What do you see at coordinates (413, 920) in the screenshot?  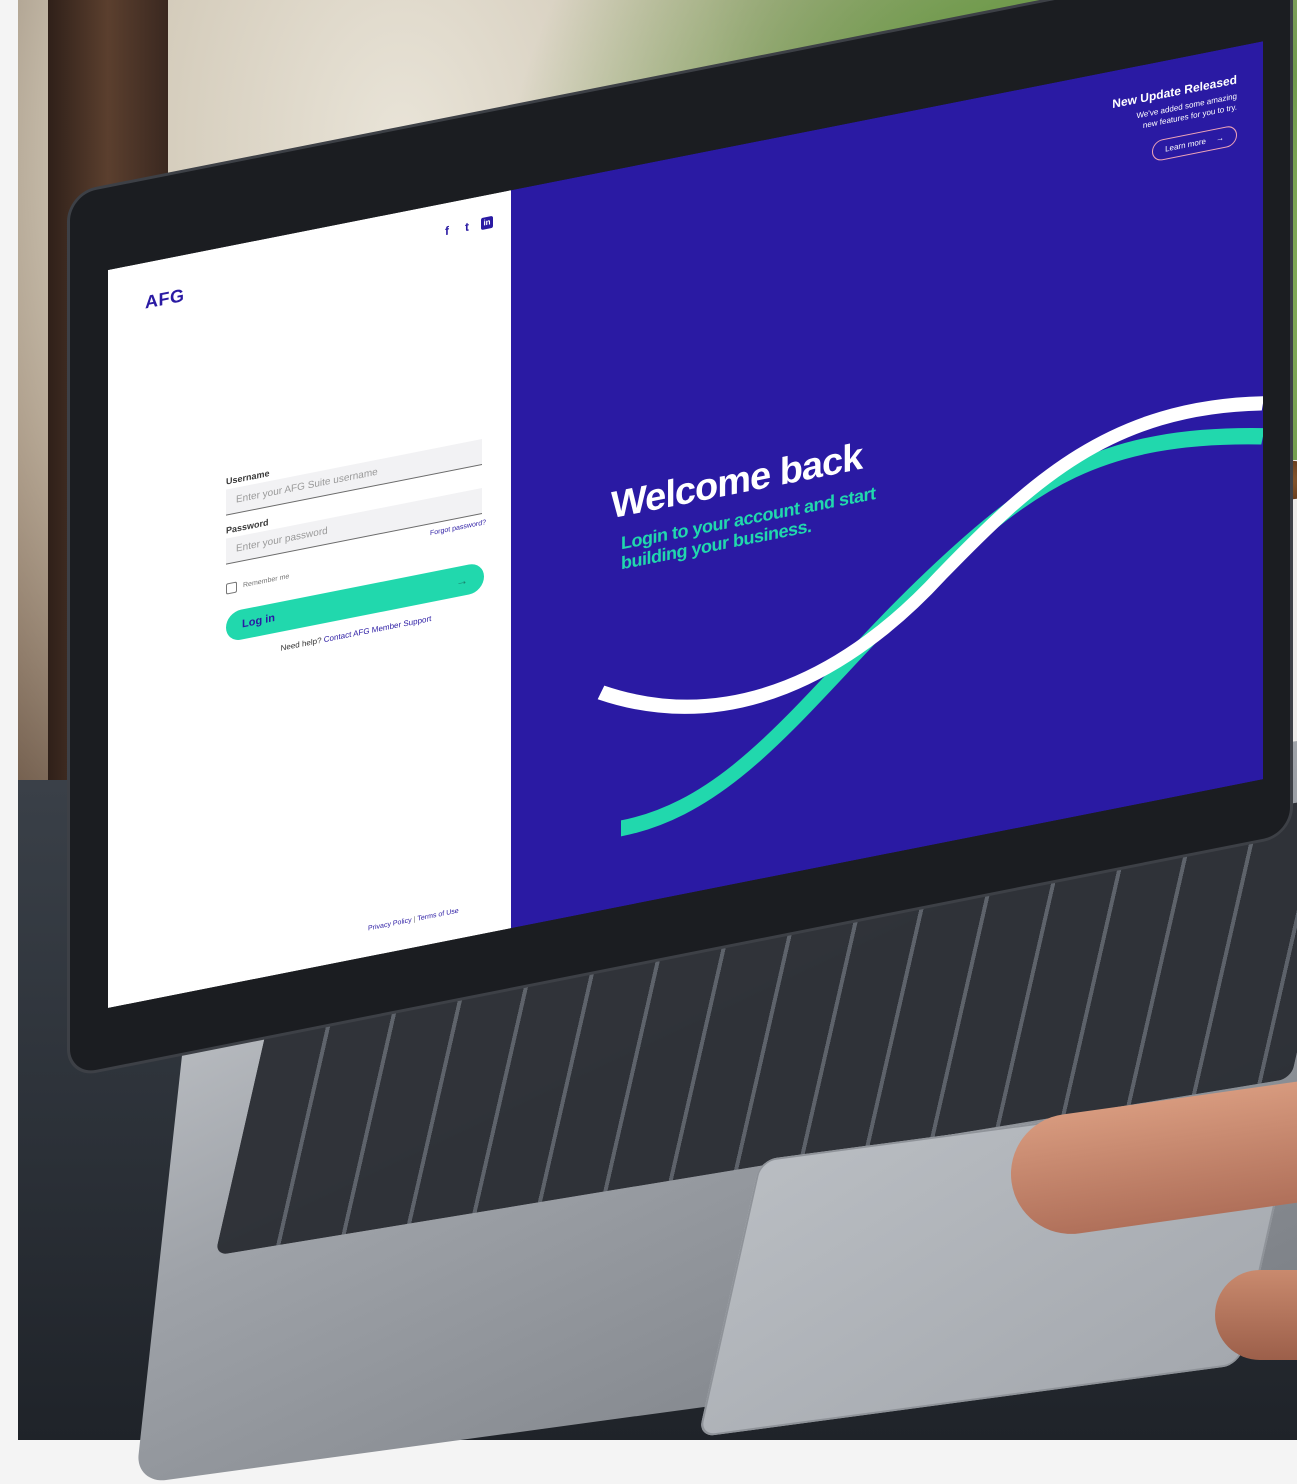 I see `footer-links: Privacy Policy | Terms of Use` at bounding box center [413, 920].